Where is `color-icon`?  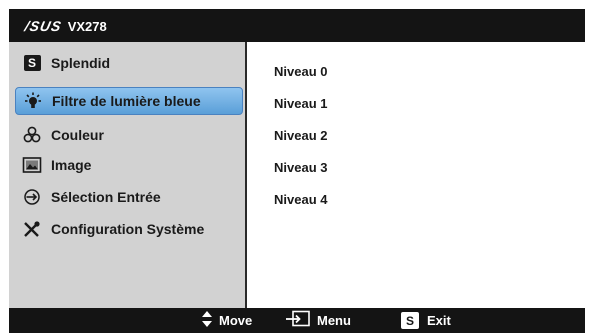
color-icon is located at coordinates (32, 135).